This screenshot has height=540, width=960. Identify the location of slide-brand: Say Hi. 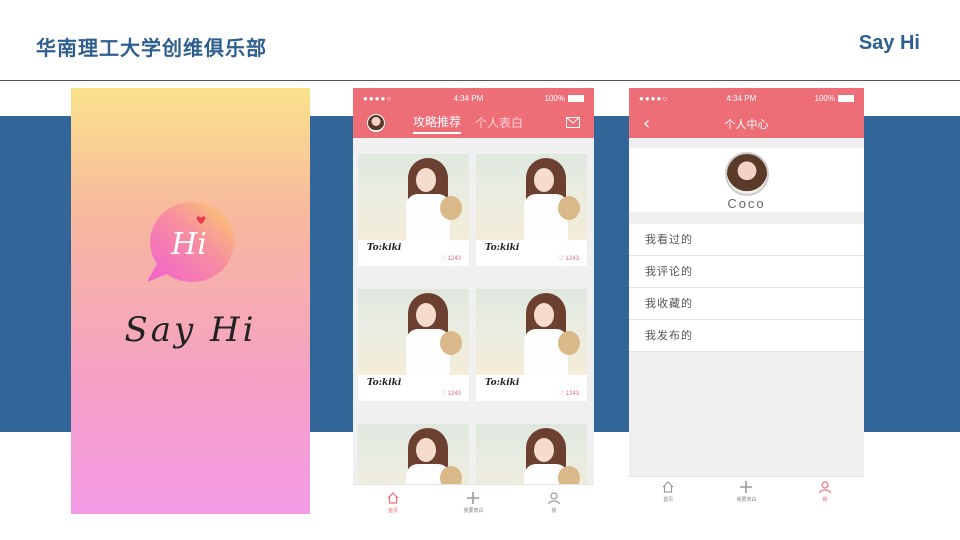
(889, 43).